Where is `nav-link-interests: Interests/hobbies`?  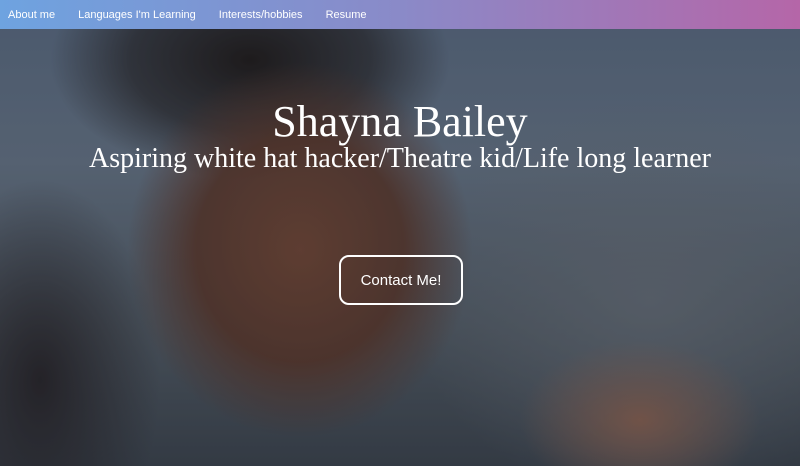 nav-link-interests: Interests/hobbies is located at coordinates (261, 15).